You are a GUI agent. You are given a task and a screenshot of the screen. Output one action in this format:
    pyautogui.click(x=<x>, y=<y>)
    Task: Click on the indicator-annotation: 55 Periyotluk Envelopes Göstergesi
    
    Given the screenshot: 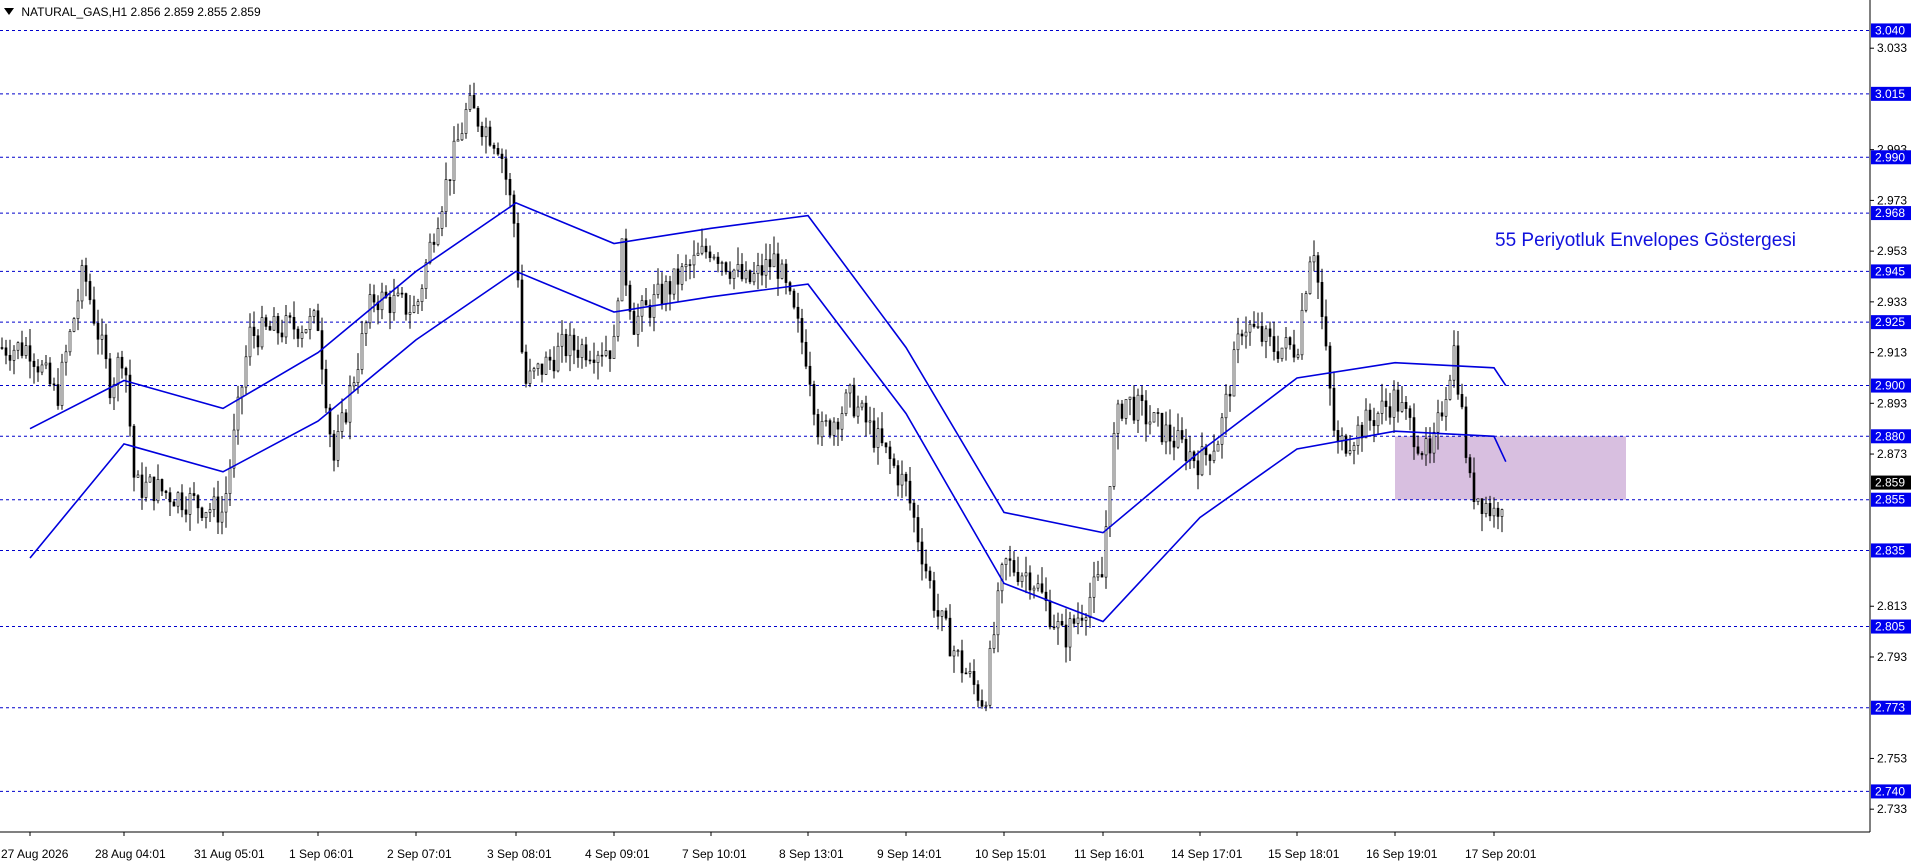 What is the action you would take?
    pyautogui.click(x=1645, y=240)
    